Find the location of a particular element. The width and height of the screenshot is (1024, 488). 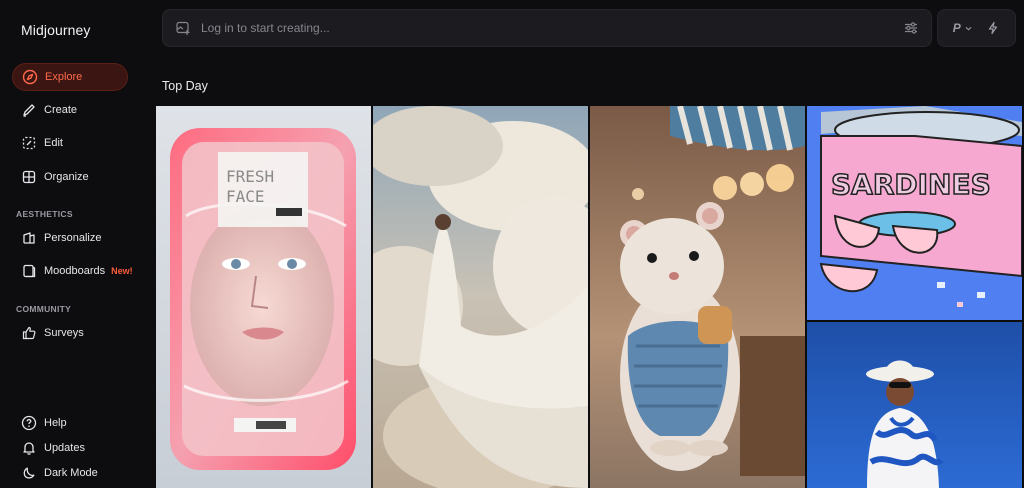

sidebar: Midjourney Explore Create Edit Organize is located at coordinates (74, 244).